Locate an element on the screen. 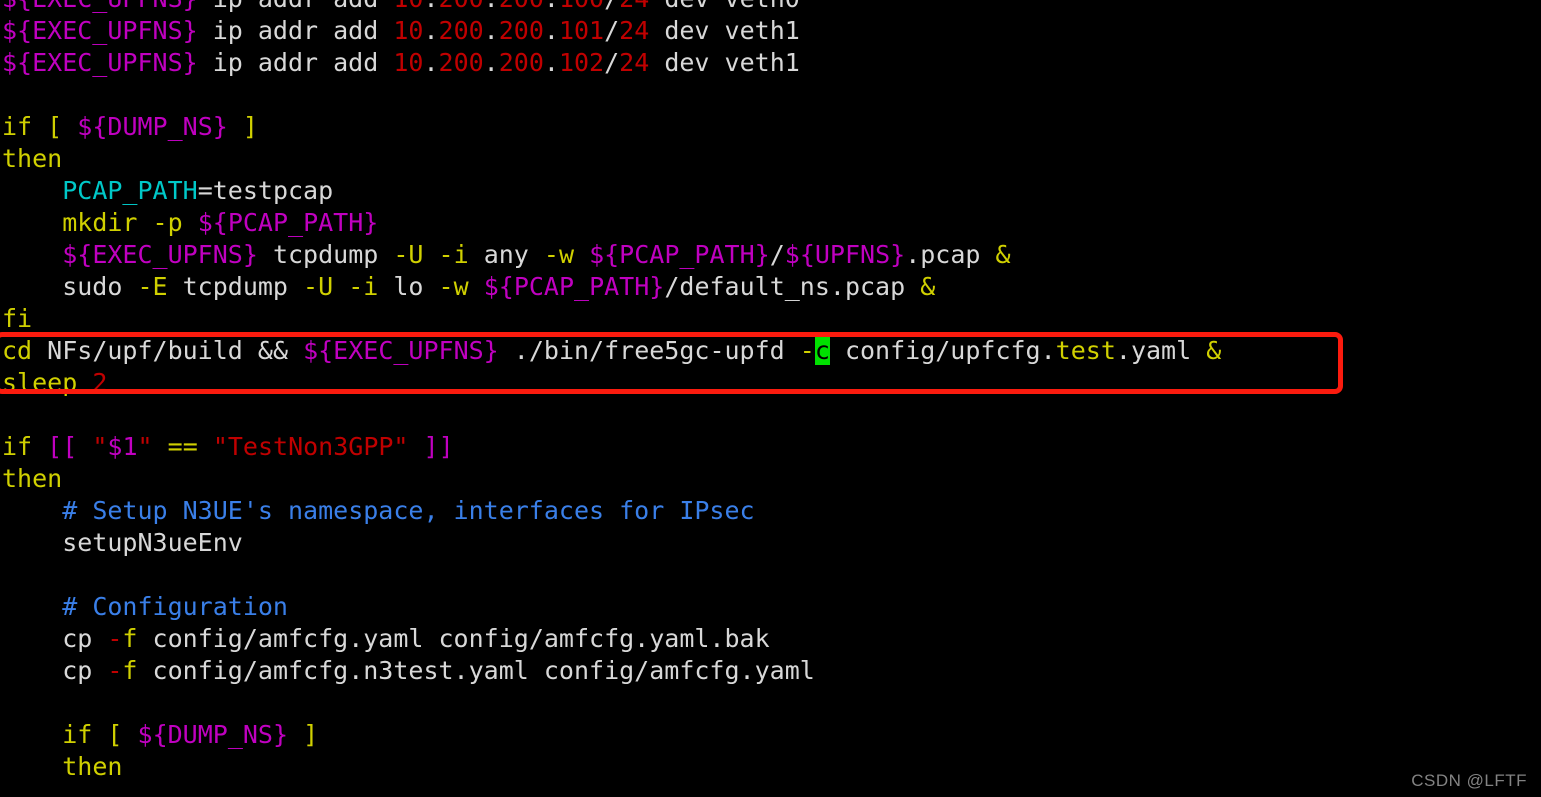  code-token: ${PCAP_PATH} is located at coordinates (574, 286).